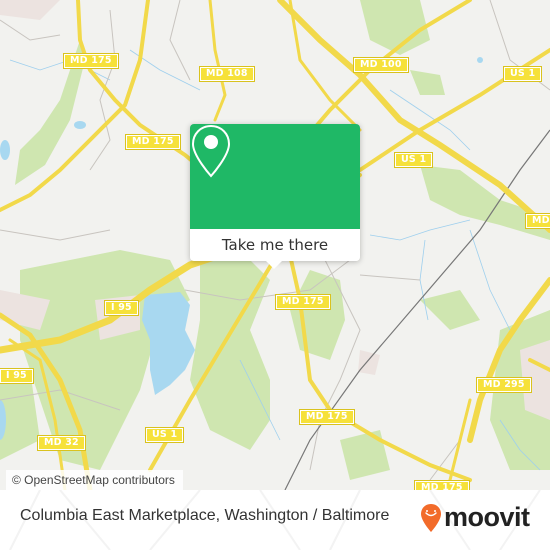 The height and width of the screenshot is (550, 550). I want to click on popup-pointer, so click(274, 265).